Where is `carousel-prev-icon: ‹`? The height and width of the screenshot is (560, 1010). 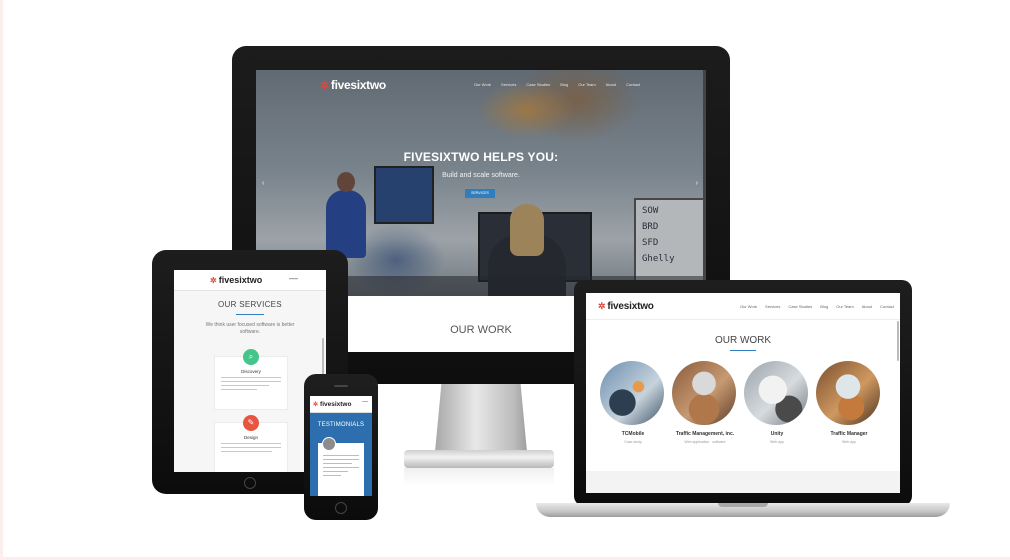
carousel-prev-icon: ‹ is located at coordinates (263, 183).